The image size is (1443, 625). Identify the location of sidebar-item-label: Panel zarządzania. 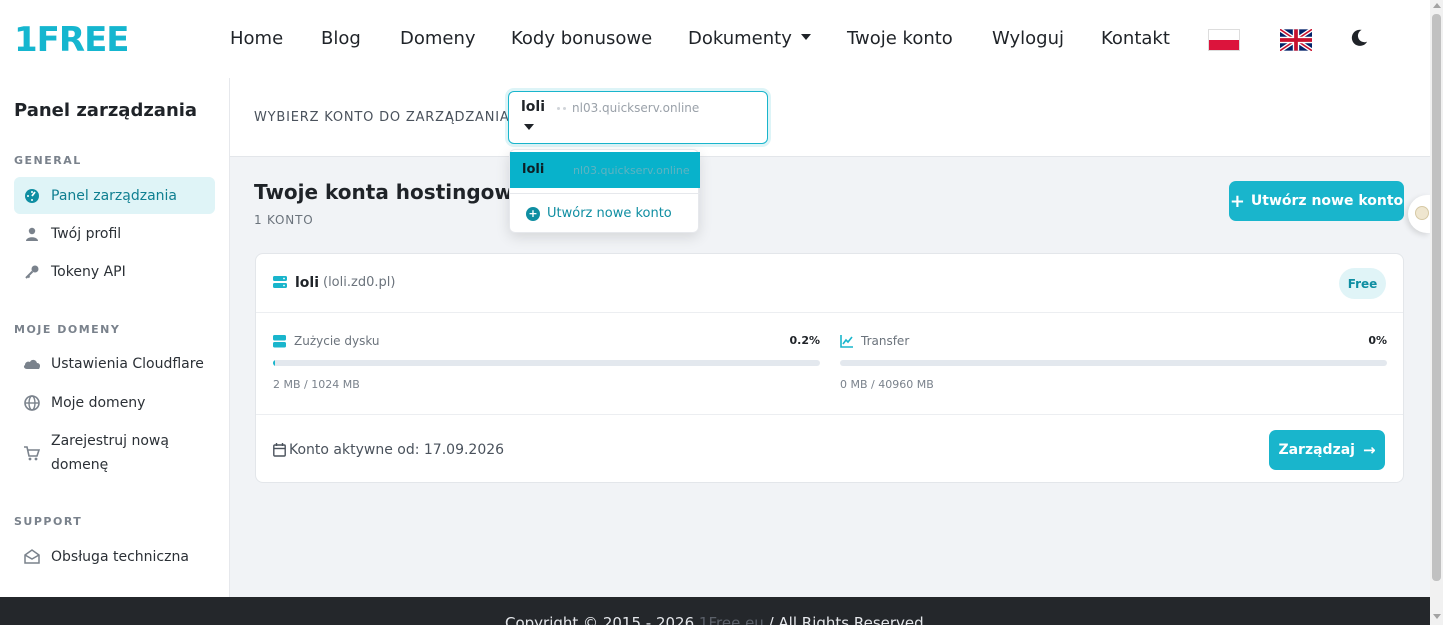
(114, 195).